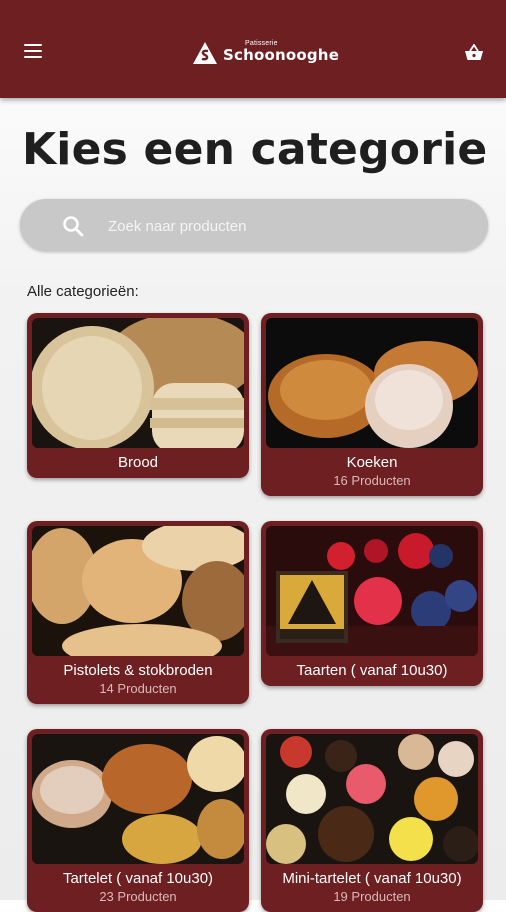  I want to click on category-name: Taarten ( vanaf 10u30), so click(372, 670).